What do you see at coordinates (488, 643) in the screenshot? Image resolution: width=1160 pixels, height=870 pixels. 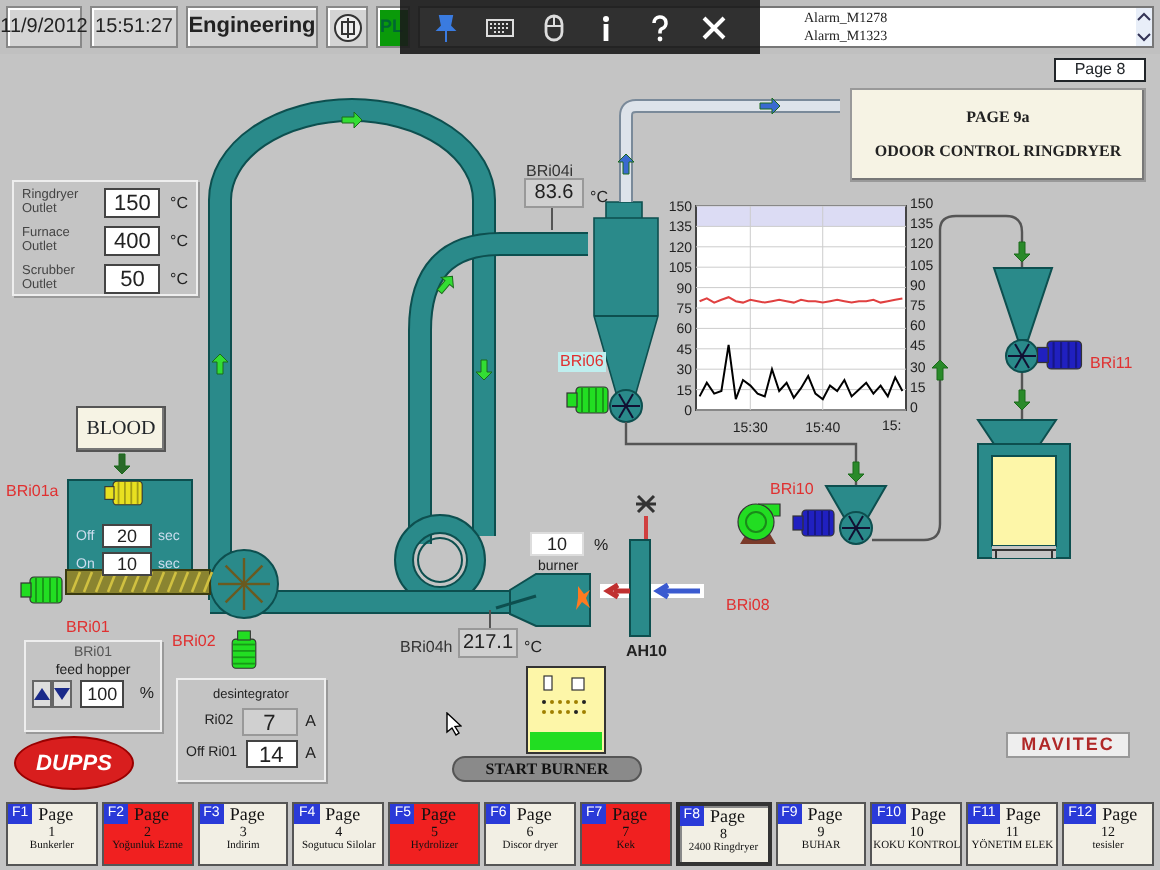 I see `temperature-display: 217.1` at bounding box center [488, 643].